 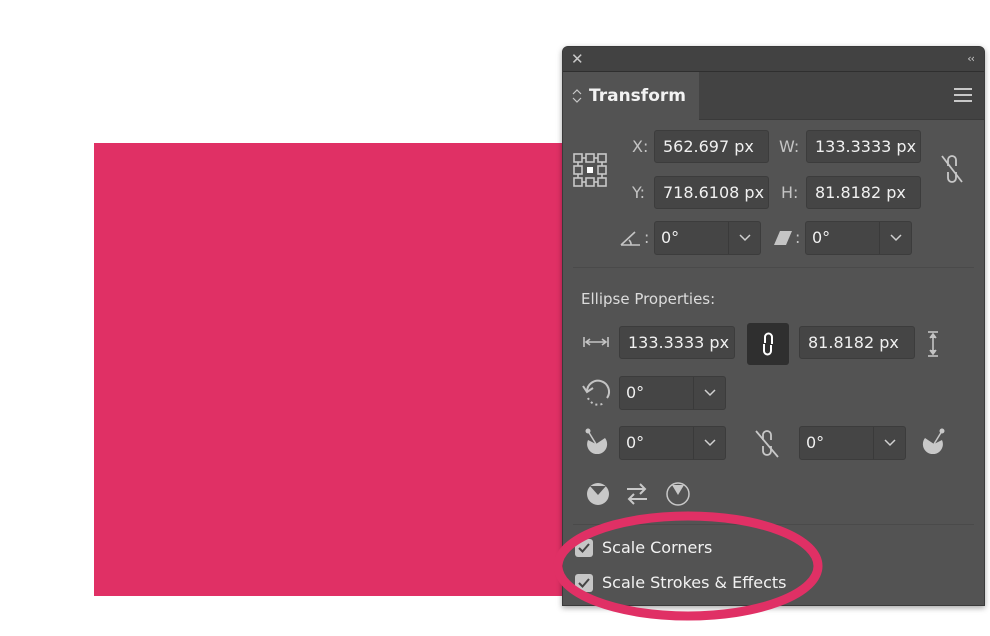 What do you see at coordinates (647, 237) in the screenshot?
I see `rotate-colon: :` at bounding box center [647, 237].